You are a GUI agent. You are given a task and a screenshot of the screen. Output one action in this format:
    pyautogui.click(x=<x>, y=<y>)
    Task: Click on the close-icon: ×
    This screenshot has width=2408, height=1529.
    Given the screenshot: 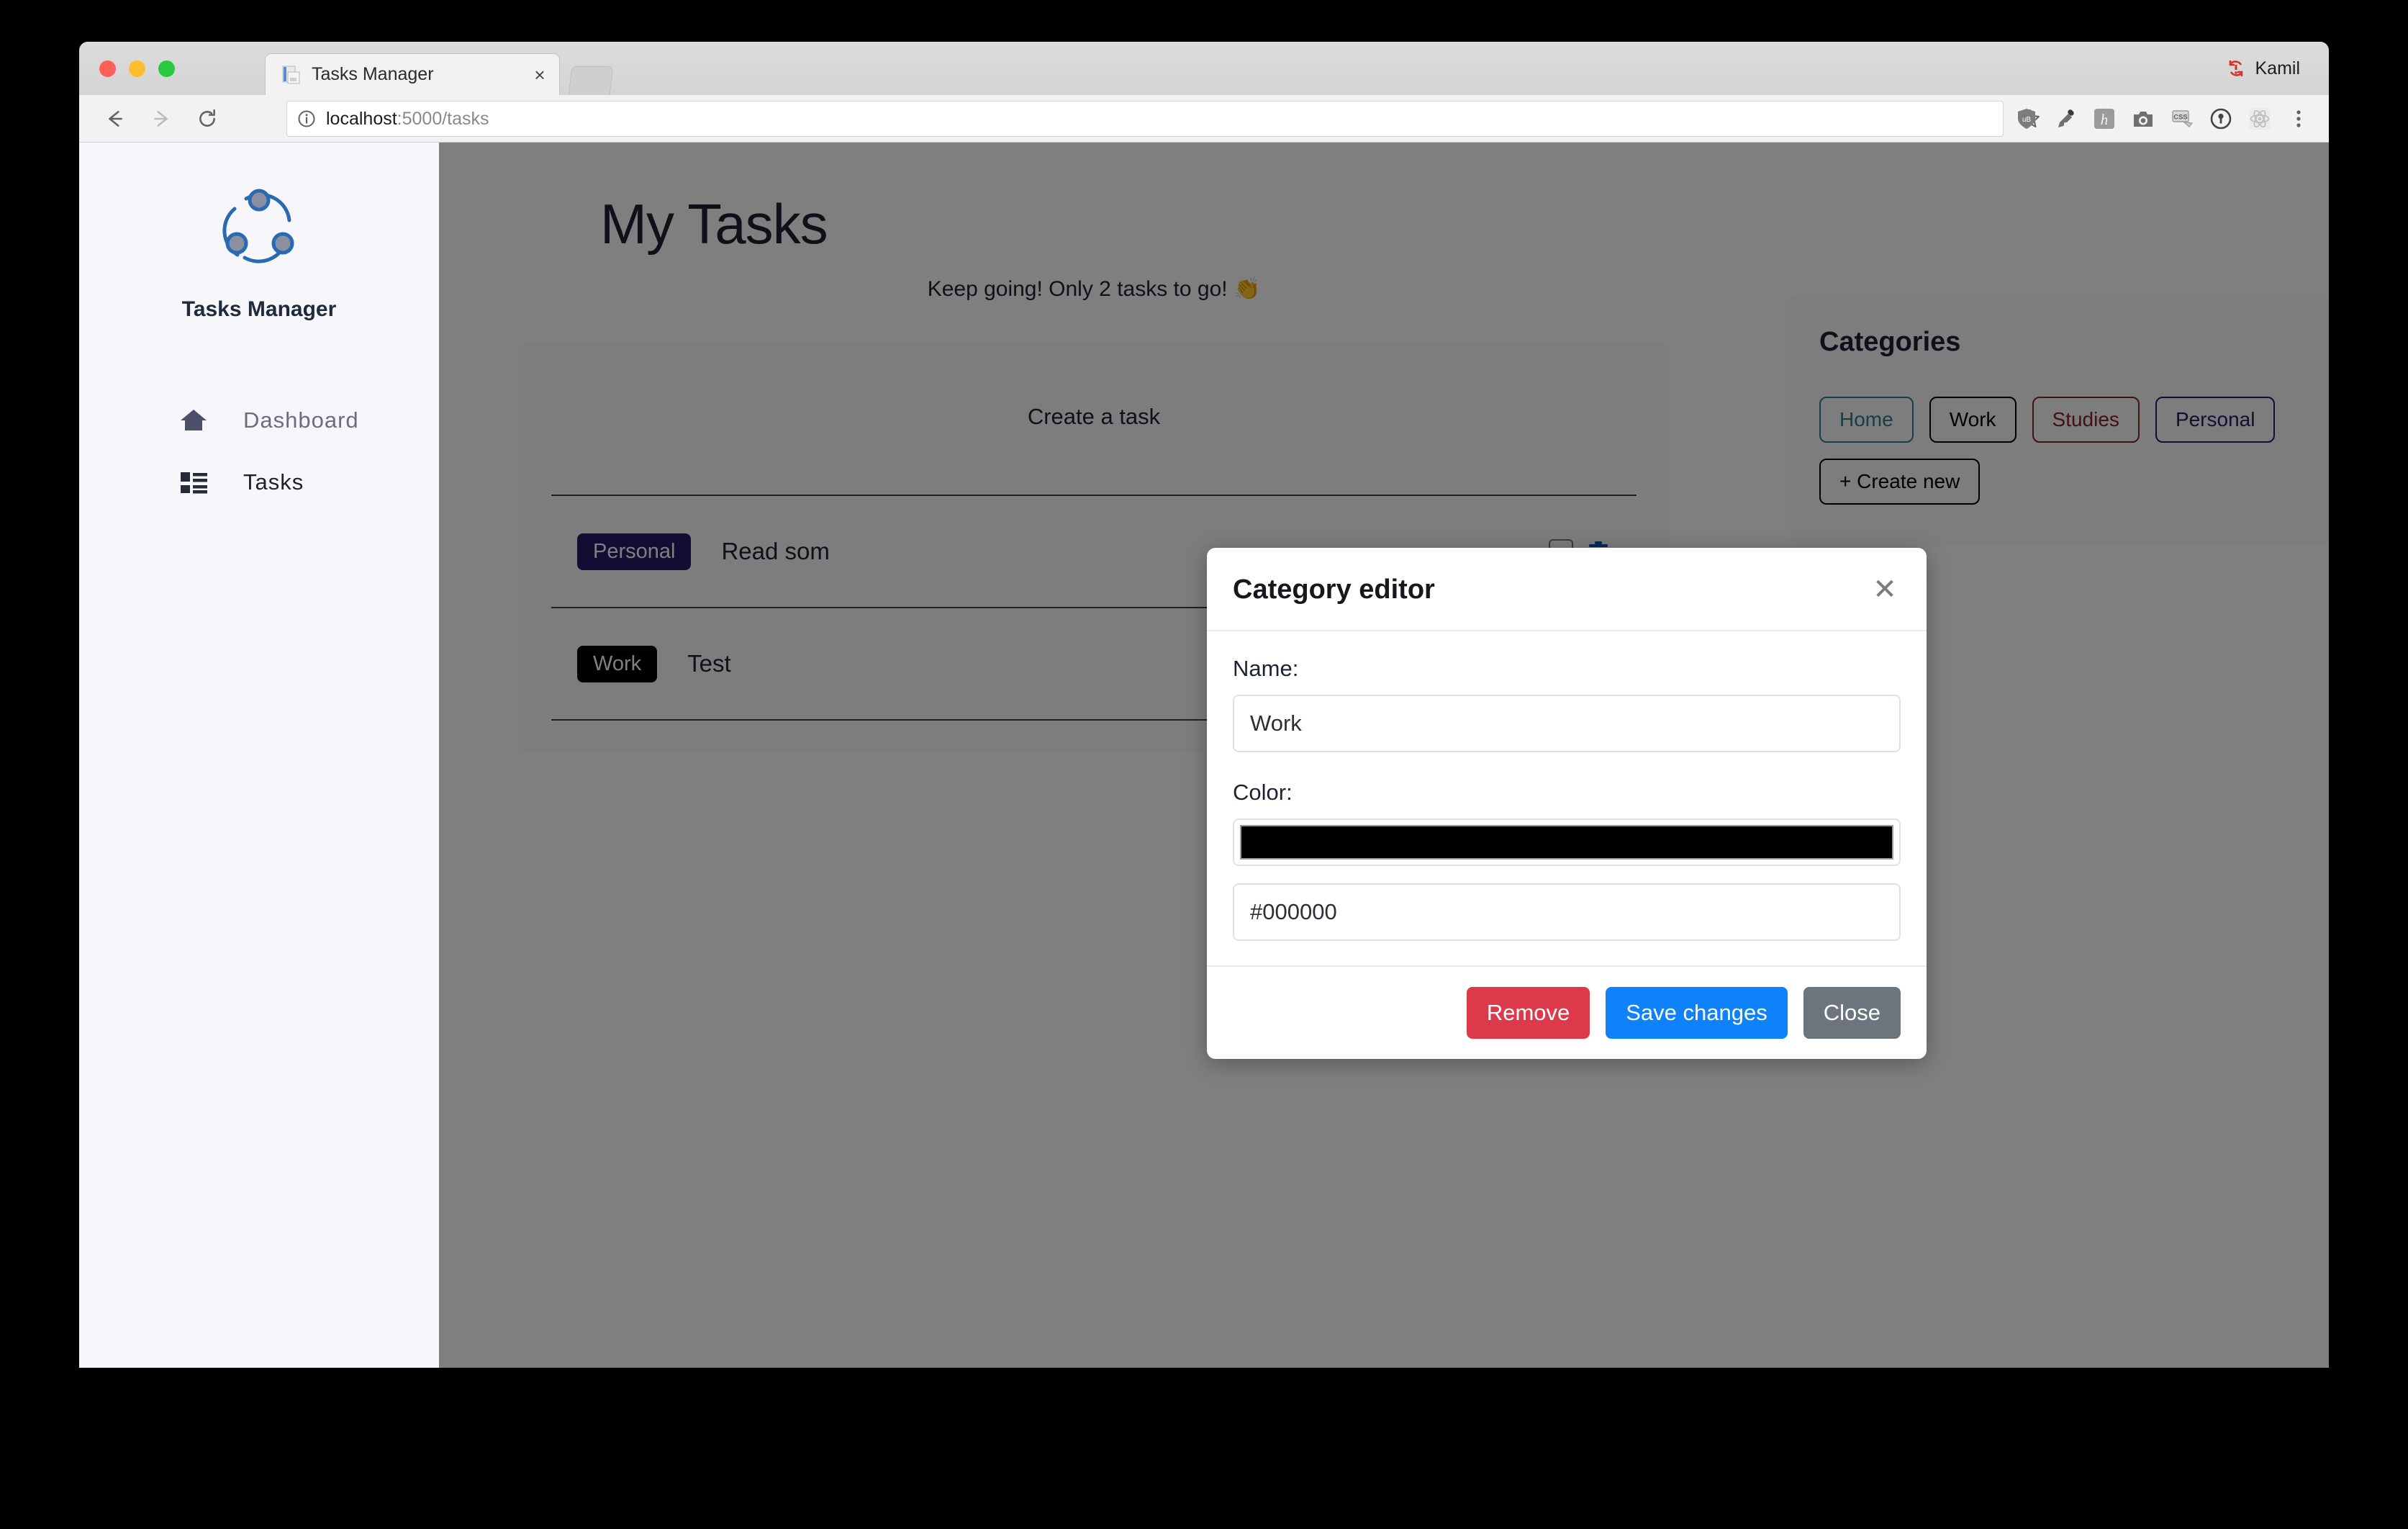 What is the action you would take?
    pyautogui.click(x=540, y=75)
    